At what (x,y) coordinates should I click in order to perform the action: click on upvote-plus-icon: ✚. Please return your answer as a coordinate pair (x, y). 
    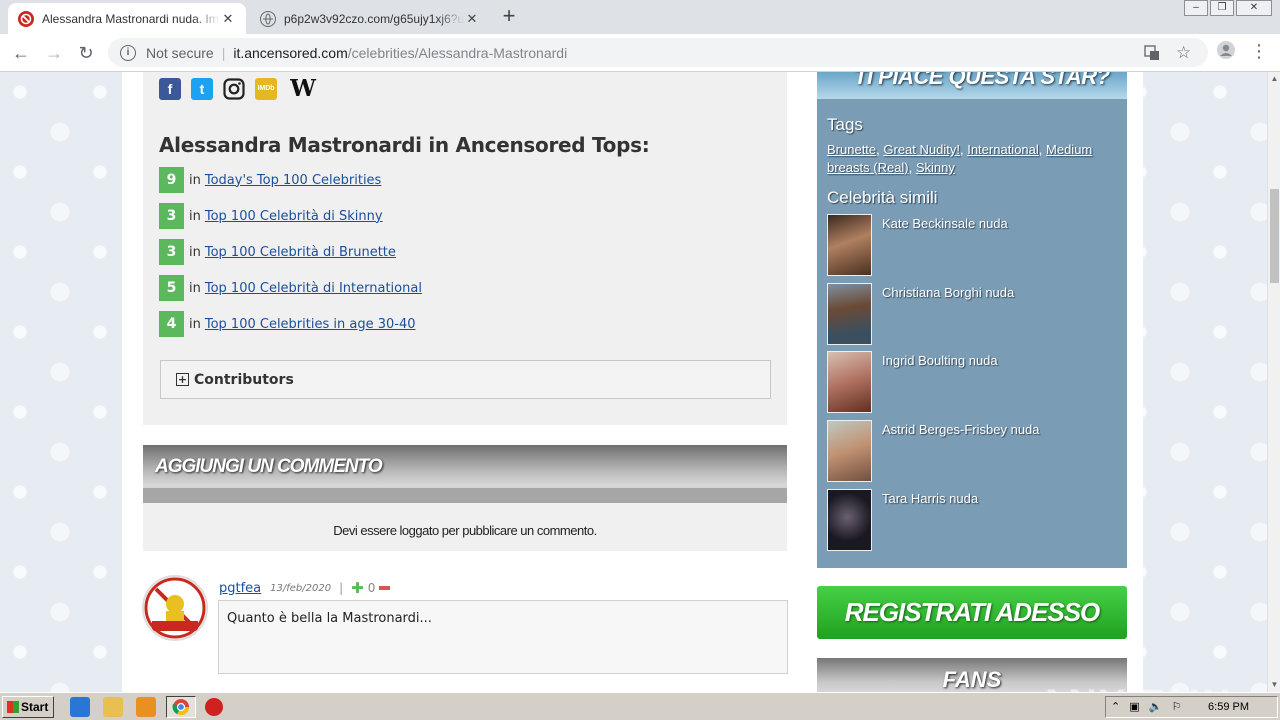
    Looking at the image, I should click on (357, 588).